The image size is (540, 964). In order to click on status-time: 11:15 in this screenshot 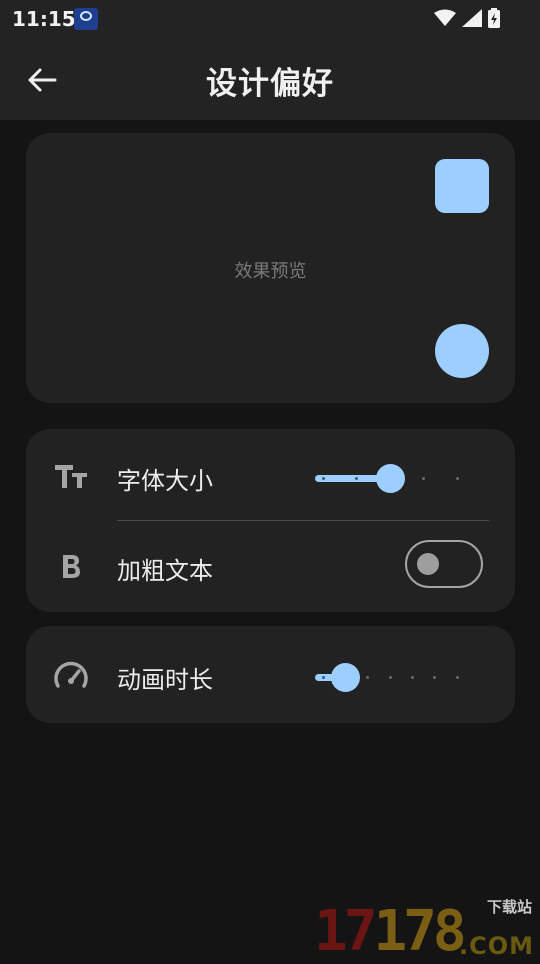, I will do `click(44, 19)`.